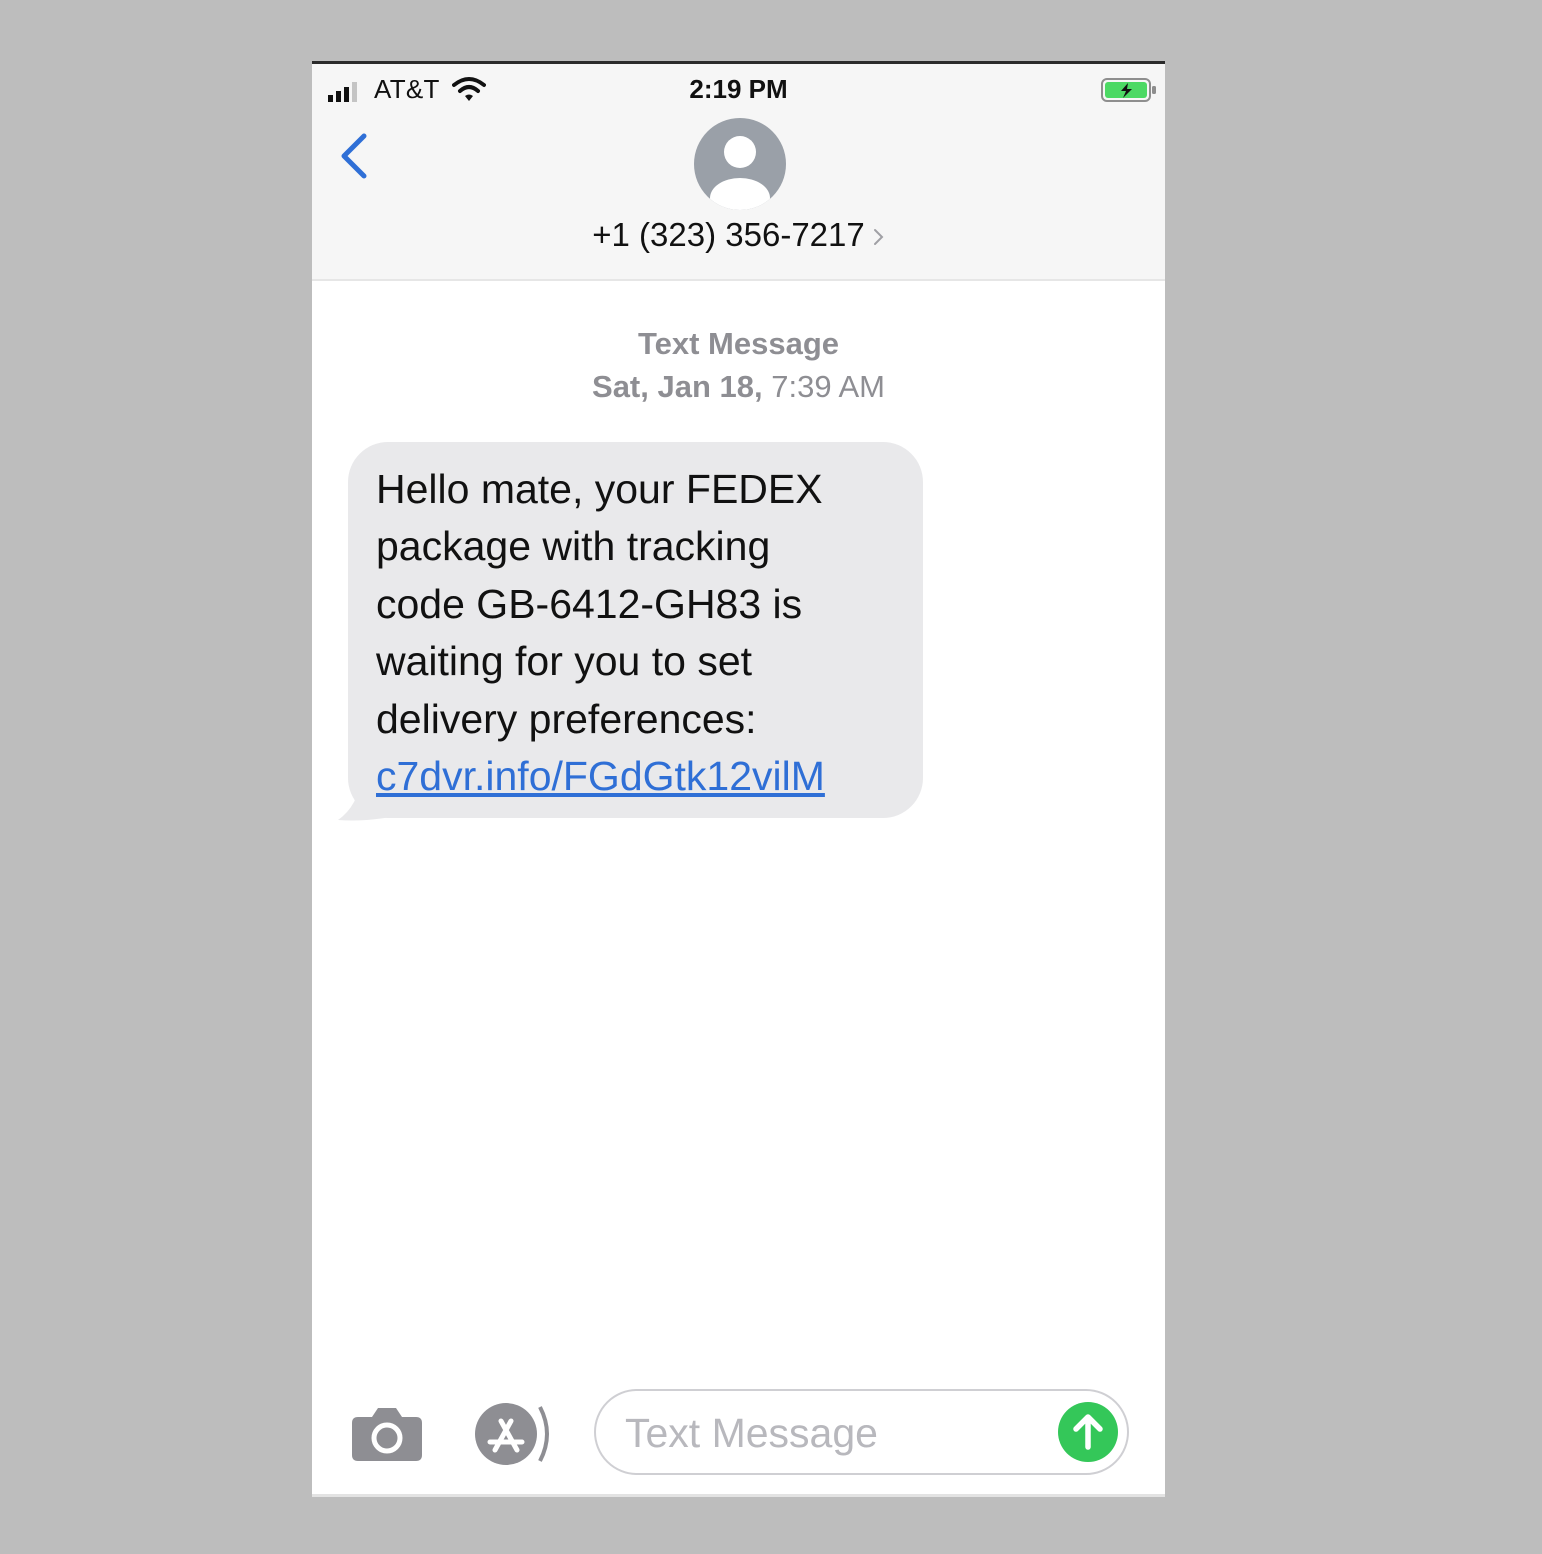 Image resolution: width=1542 pixels, height=1554 pixels. I want to click on timestamp-time: 7:39 AM, so click(828, 386).